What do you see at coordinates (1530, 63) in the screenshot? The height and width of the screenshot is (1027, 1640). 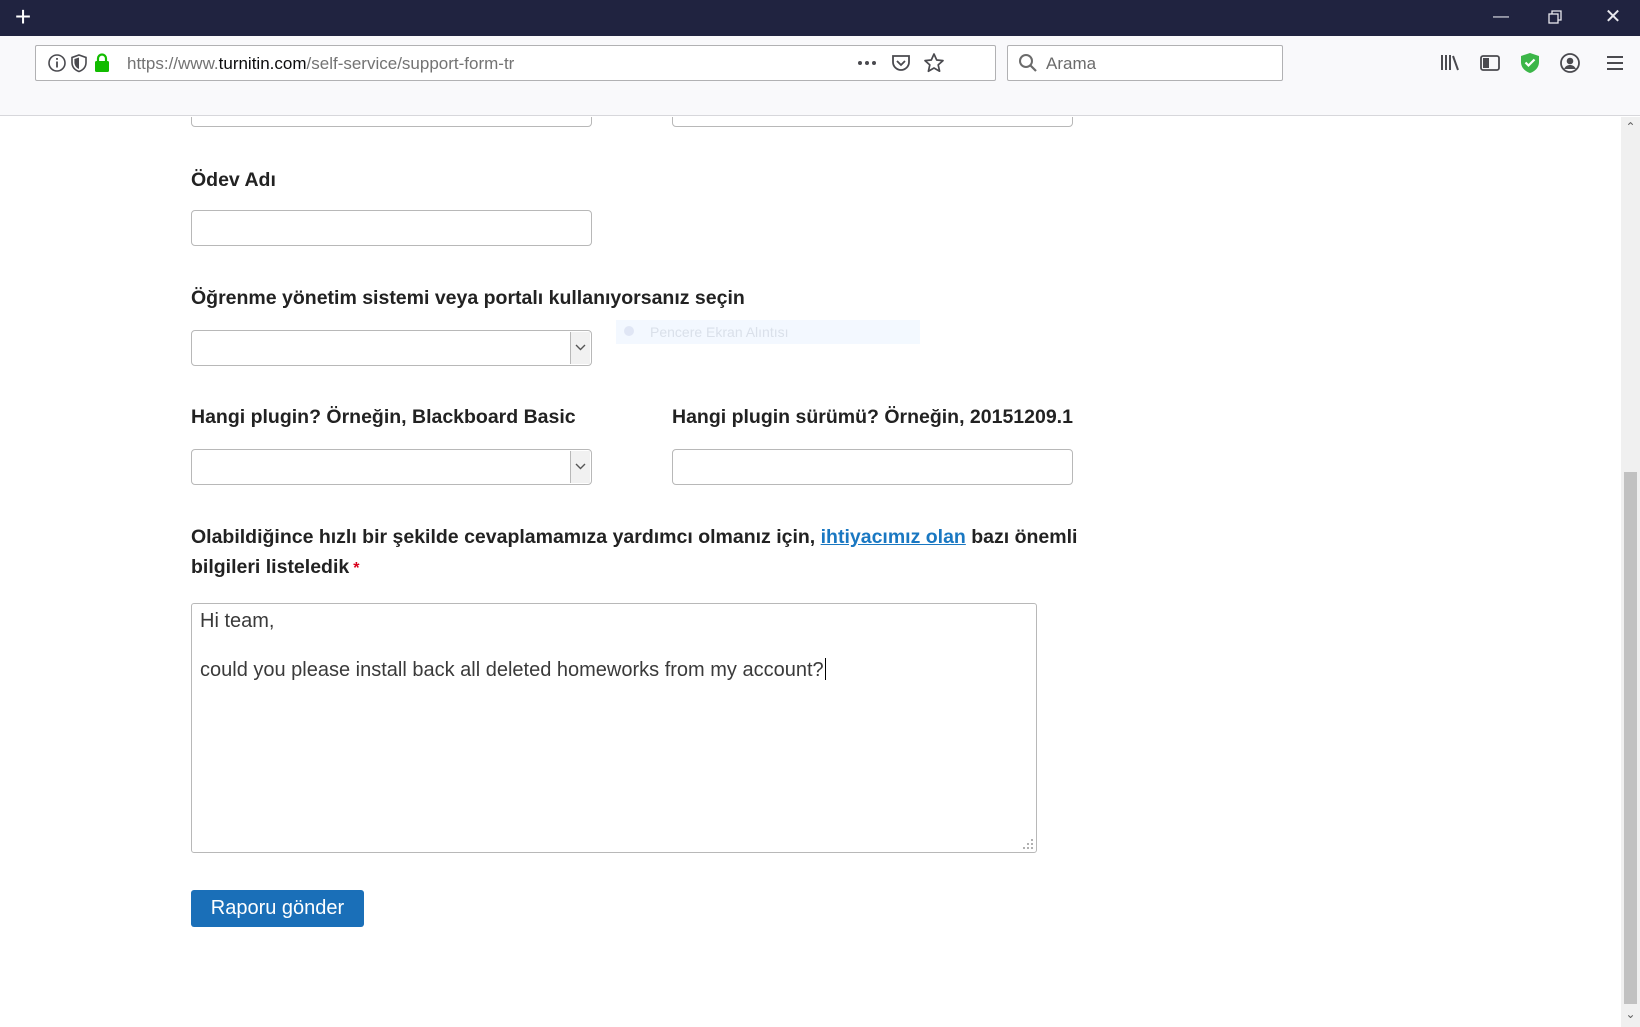 I see `adblock-shield-check-icon` at bounding box center [1530, 63].